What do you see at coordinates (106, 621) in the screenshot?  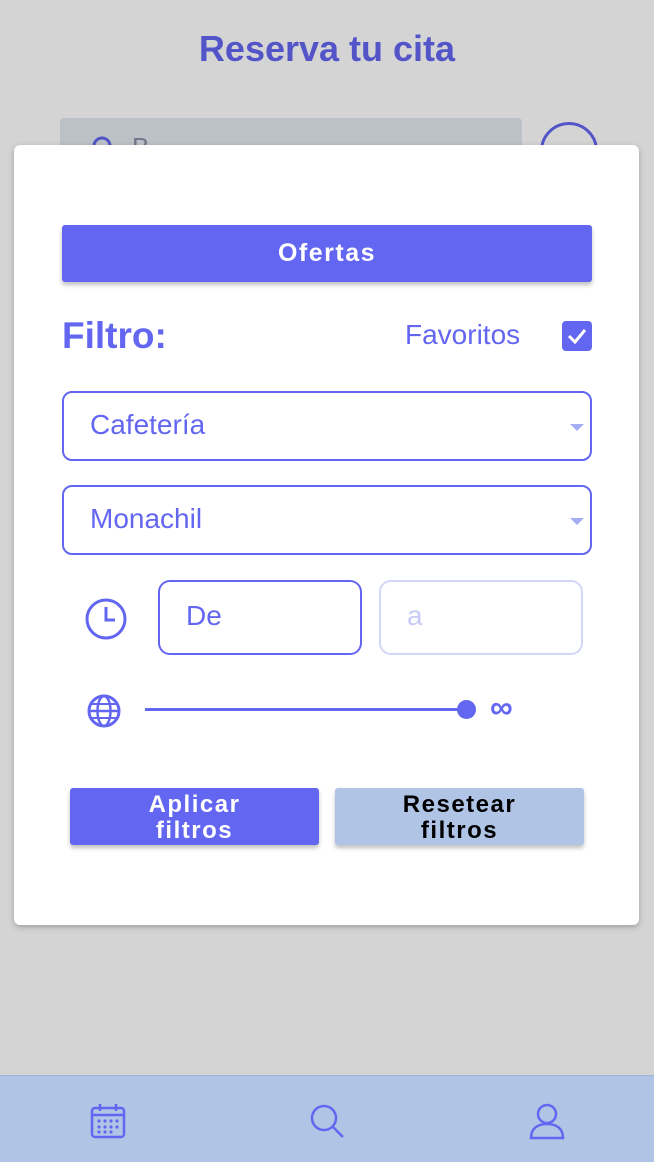 I see `clock-icon` at bounding box center [106, 621].